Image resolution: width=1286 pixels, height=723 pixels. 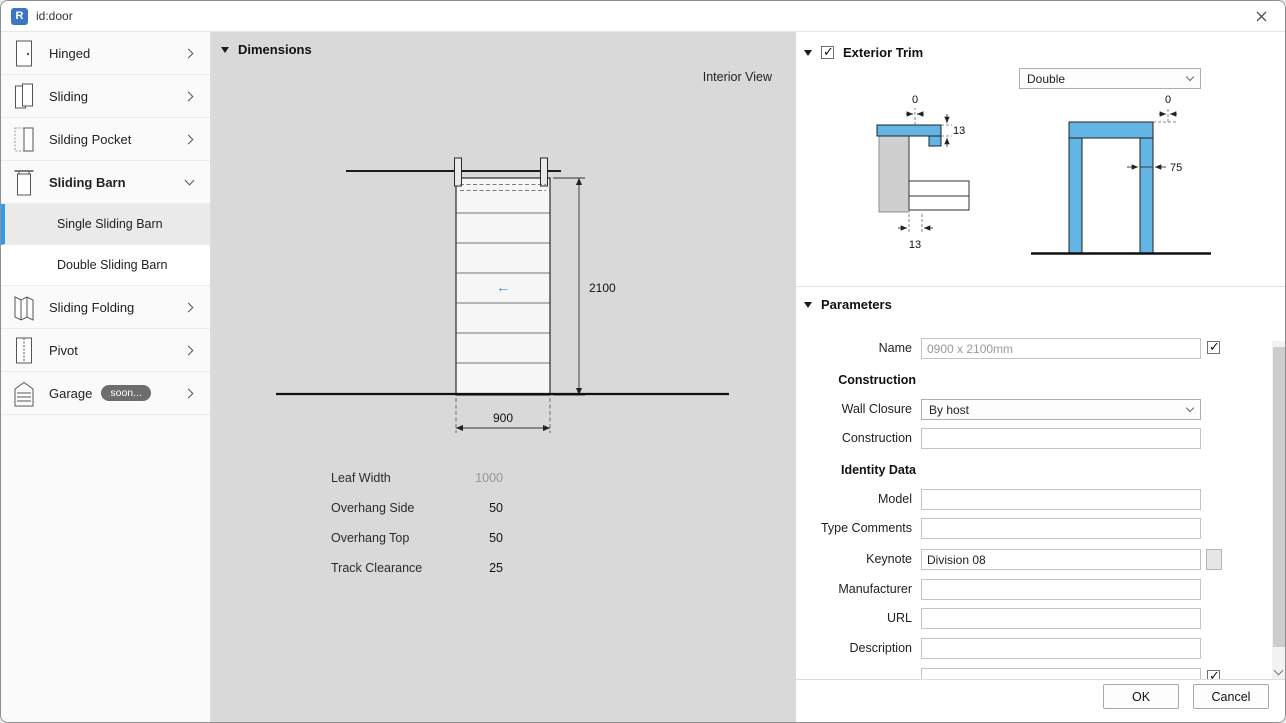 I want to click on sidebar-item-label: Sliding, so click(x=69, y=96).